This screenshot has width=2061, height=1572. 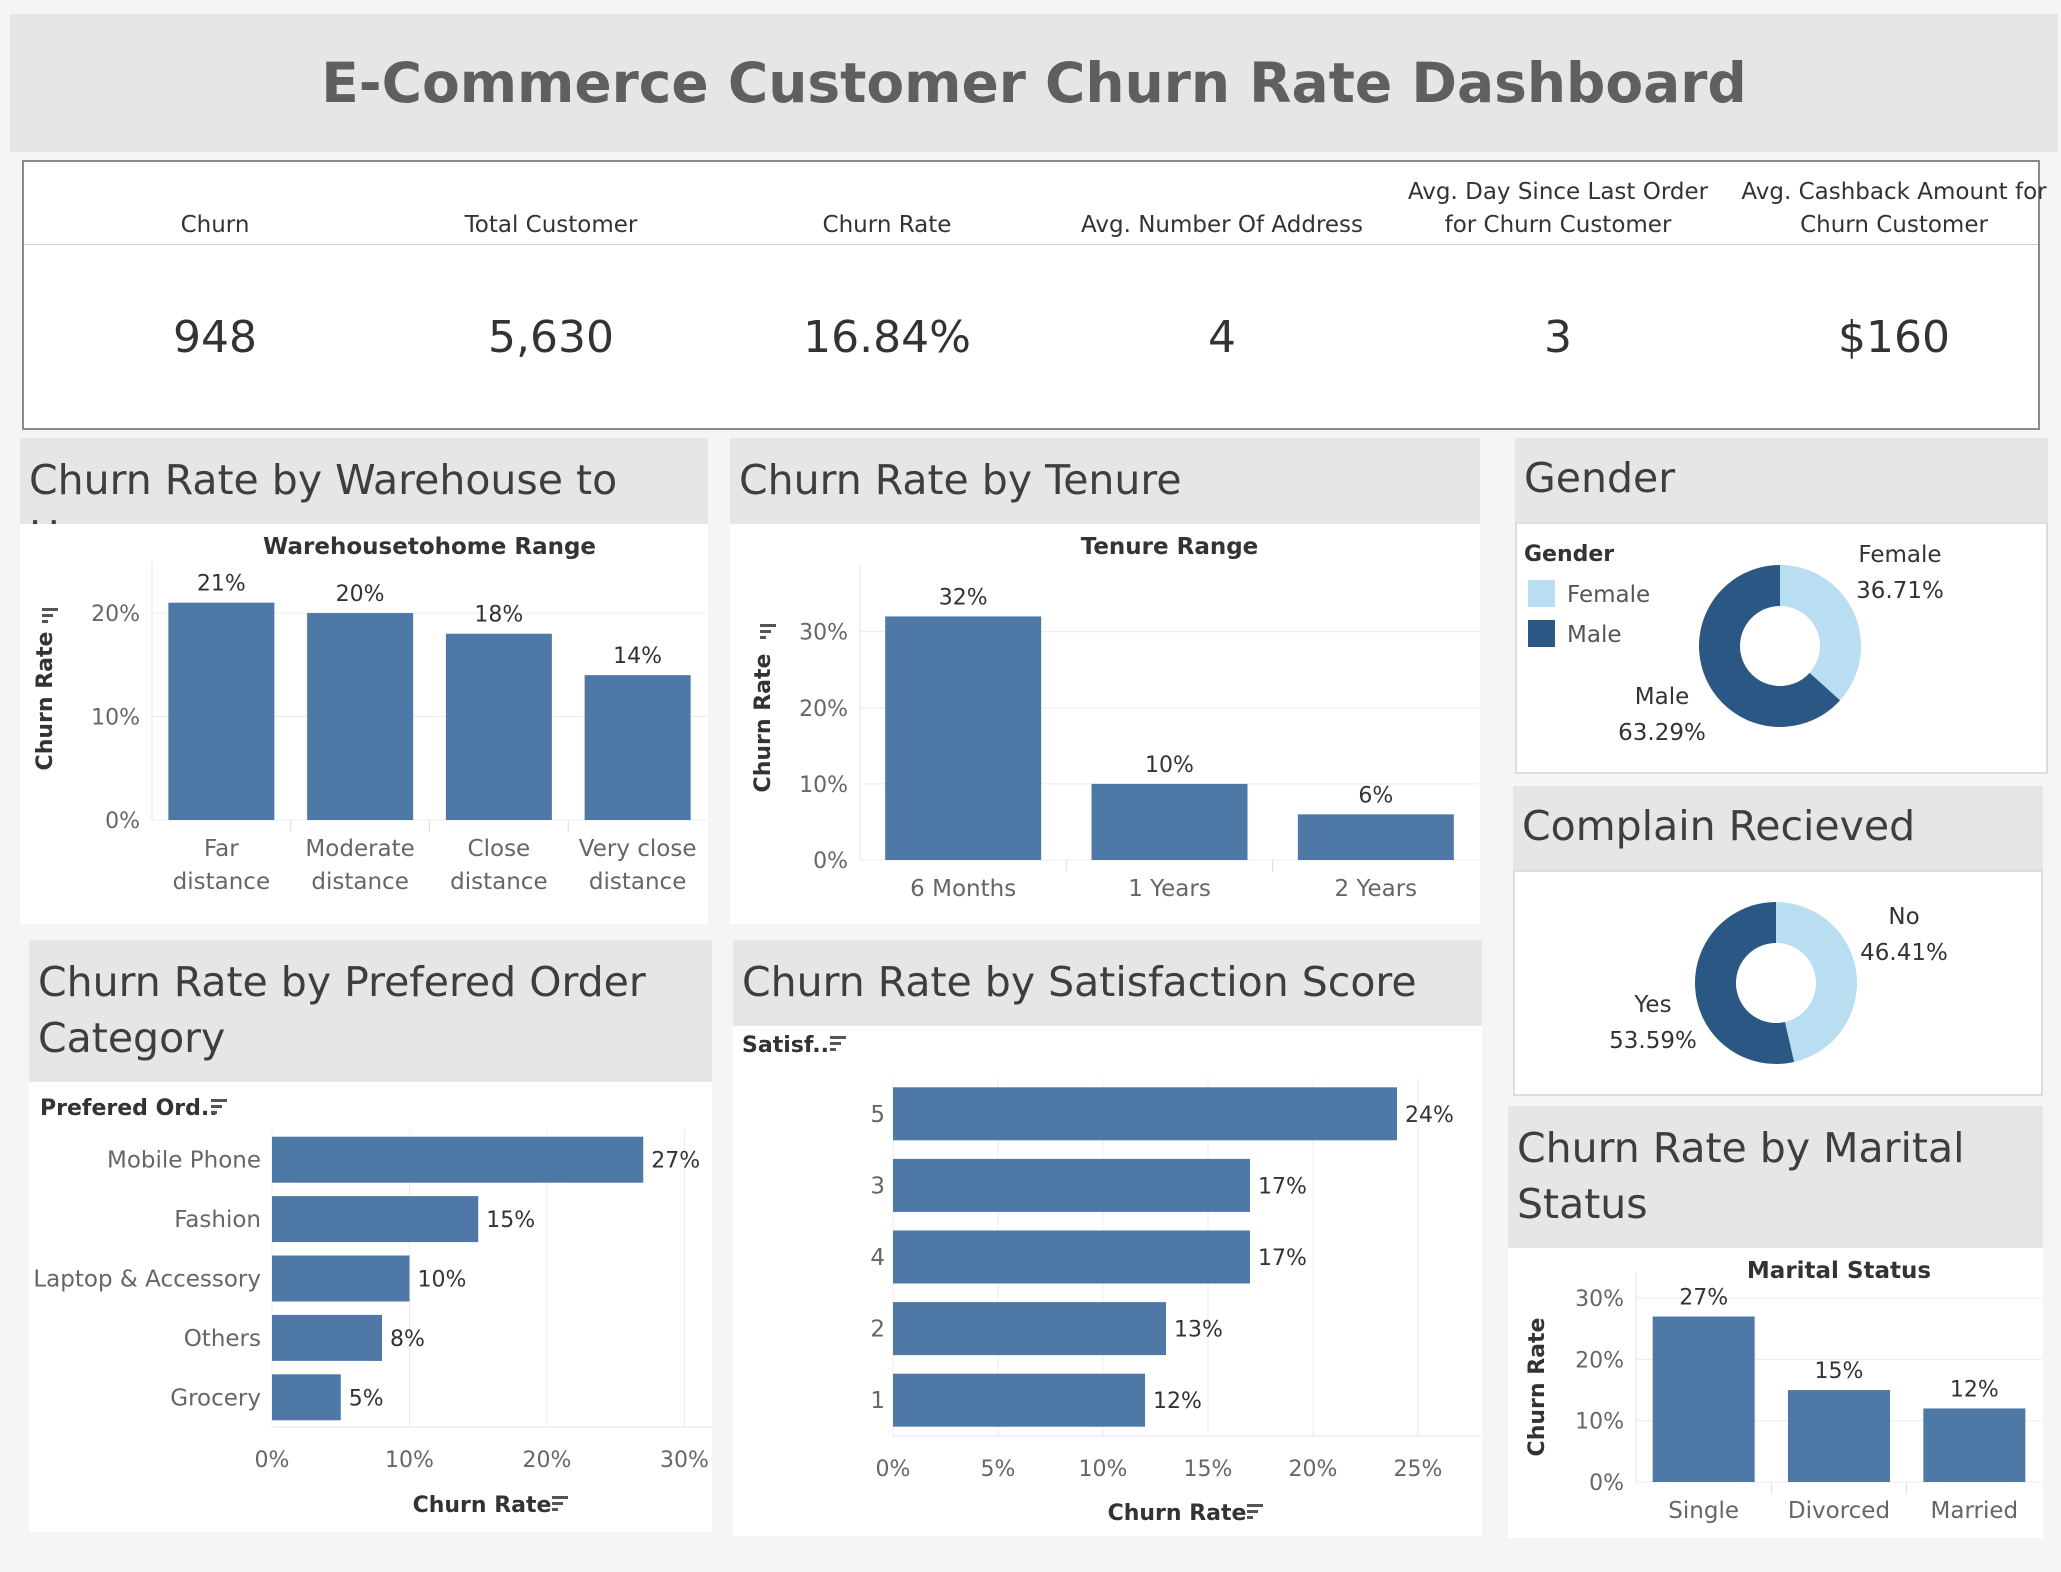 What do you see at coordinates (1177, 1401) in the screenshot?
I see `data-label: 12%` at bounding box center [1177, 1401].